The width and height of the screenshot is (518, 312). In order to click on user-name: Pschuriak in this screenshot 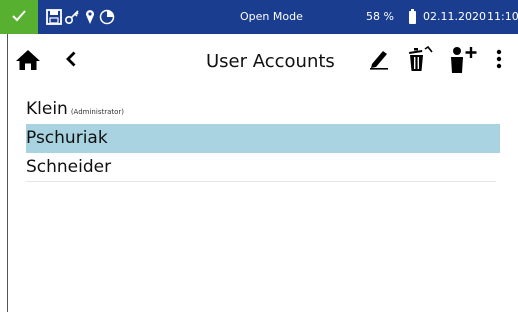, I will do `click(67, 138)`.